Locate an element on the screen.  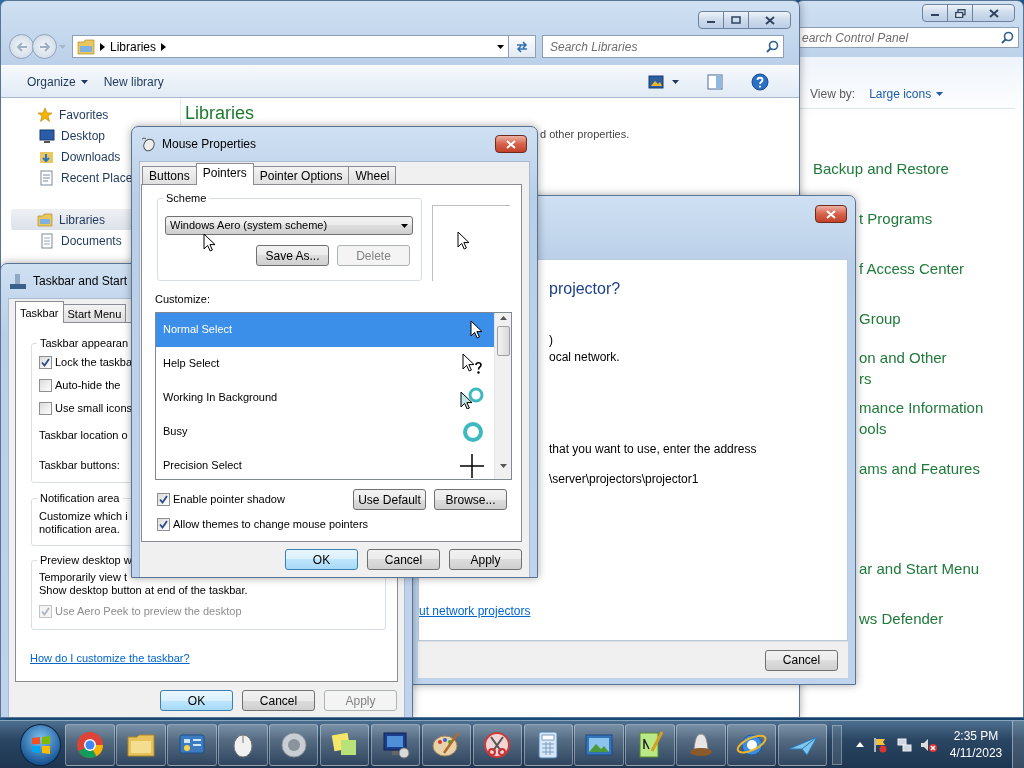
help-link: How do I customize the taskbar? is located at coordinates (110, 658).